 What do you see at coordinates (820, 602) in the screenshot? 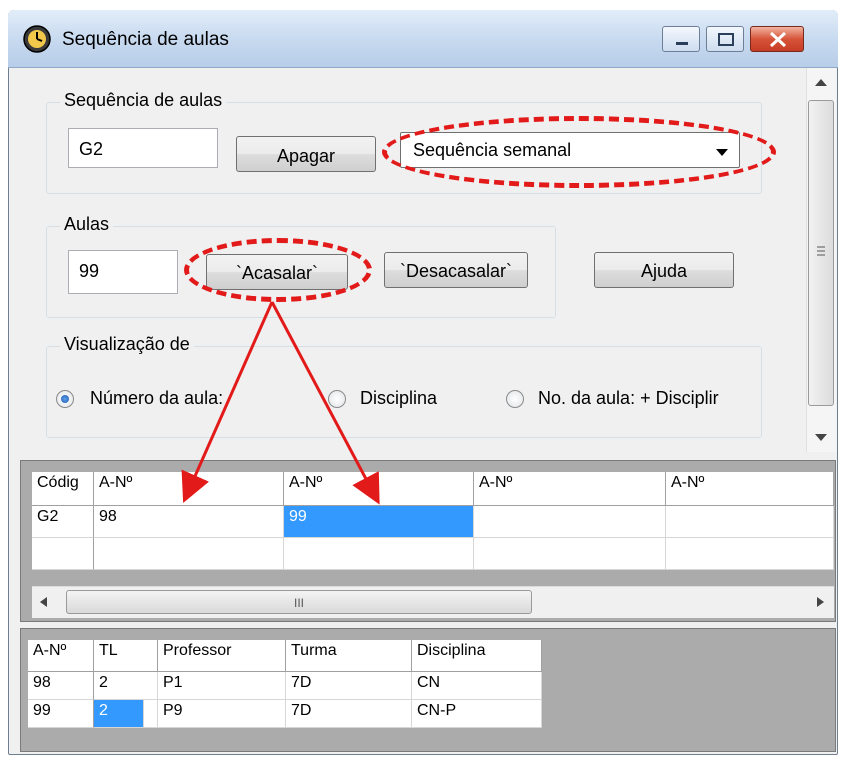
I see `scroll-right-icon` at bounding box center [820, 602].